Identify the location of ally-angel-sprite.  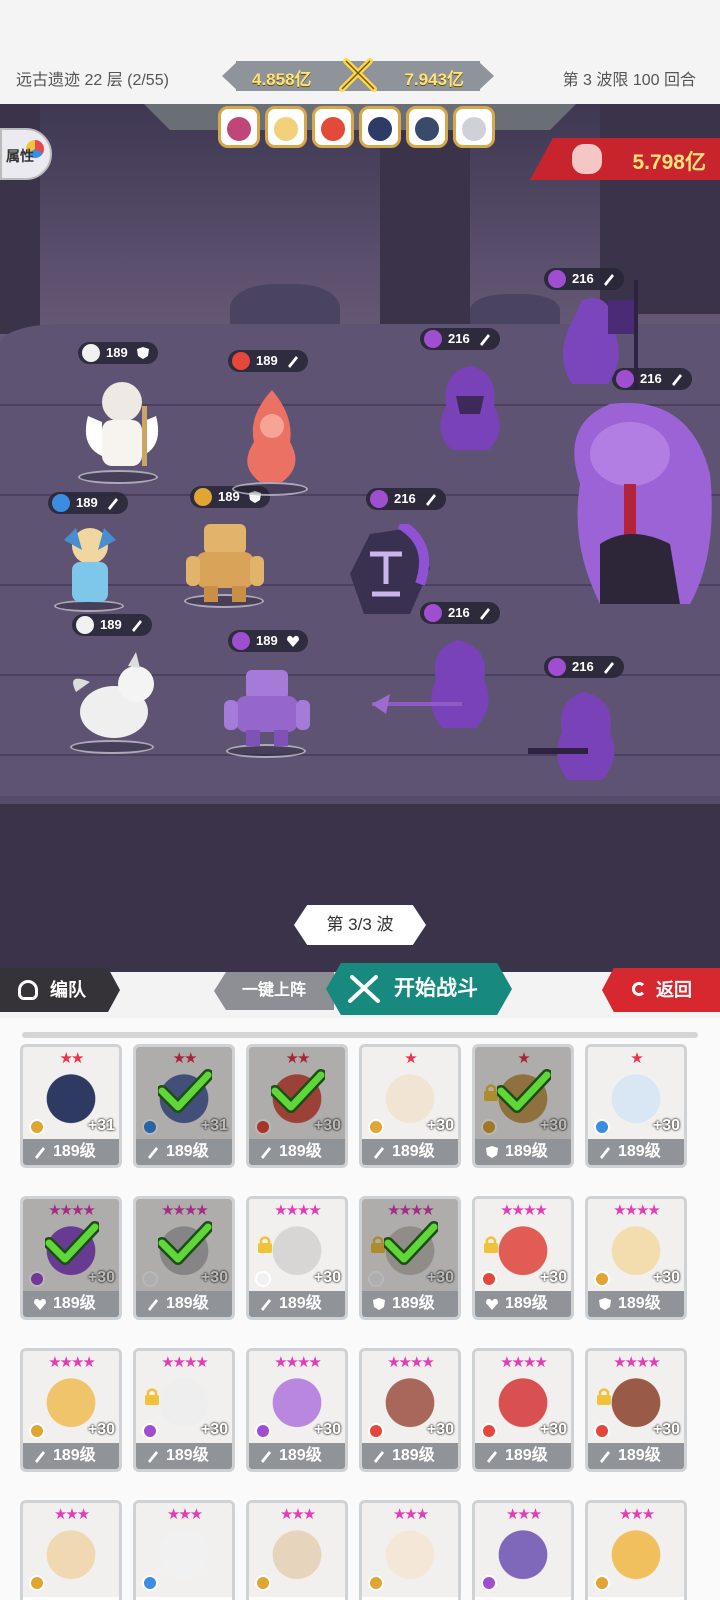
(122, 426).